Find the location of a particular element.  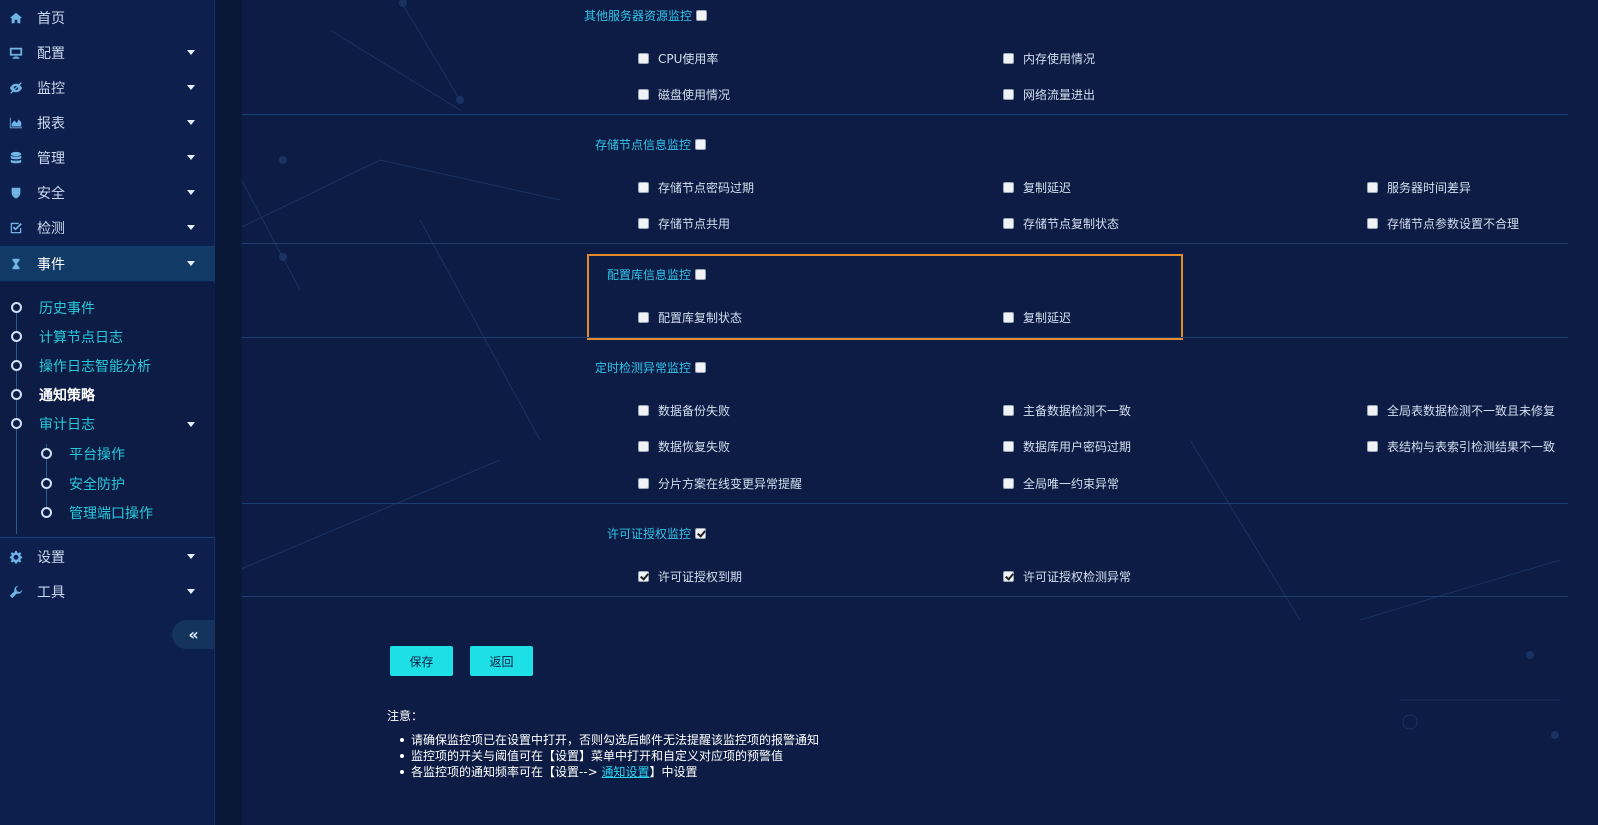

submenu-item-history-events: 历史事件 is located at coordinates (107, 308).